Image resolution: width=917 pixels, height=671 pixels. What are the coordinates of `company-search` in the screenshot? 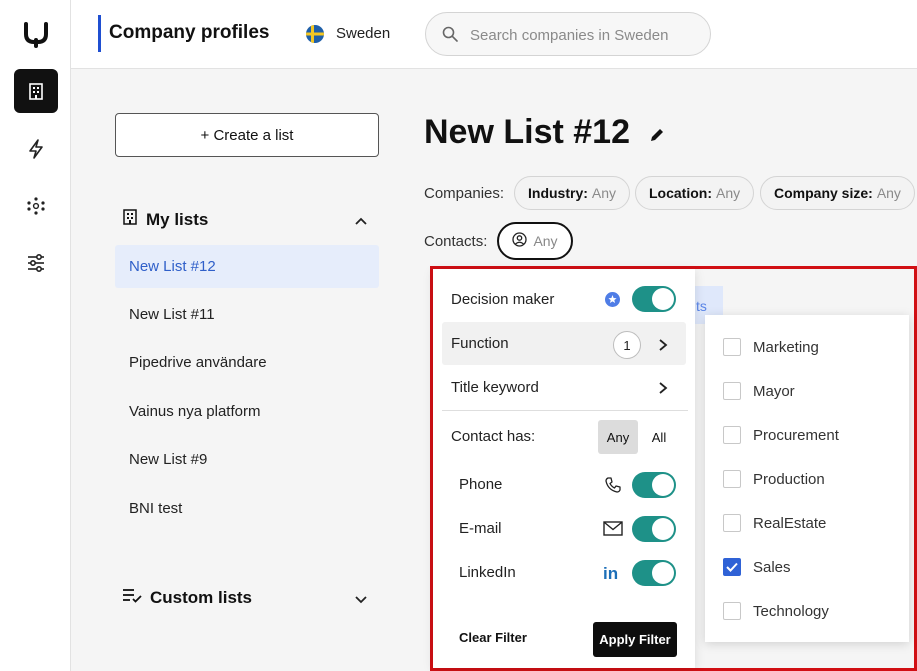 It's located at (568, 34).